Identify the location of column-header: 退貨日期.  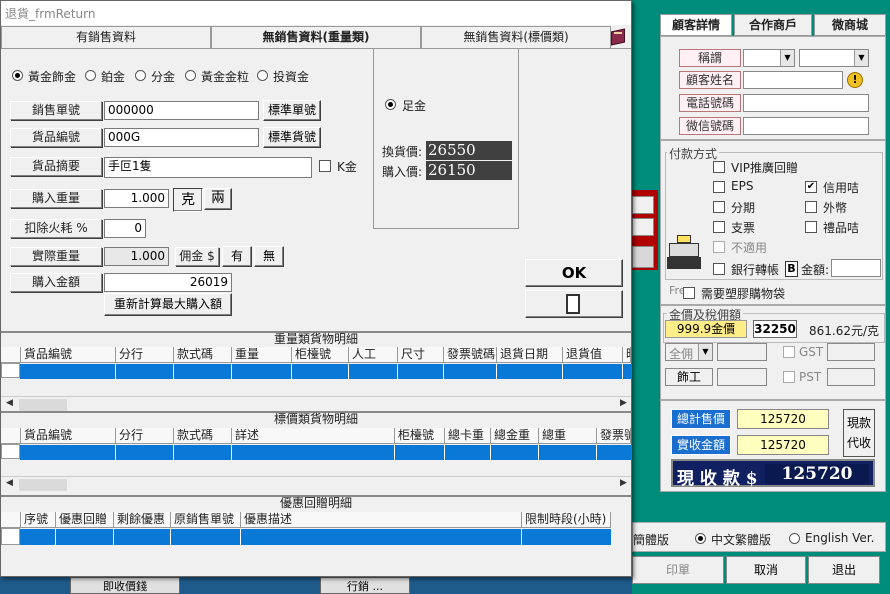
(530, 355).